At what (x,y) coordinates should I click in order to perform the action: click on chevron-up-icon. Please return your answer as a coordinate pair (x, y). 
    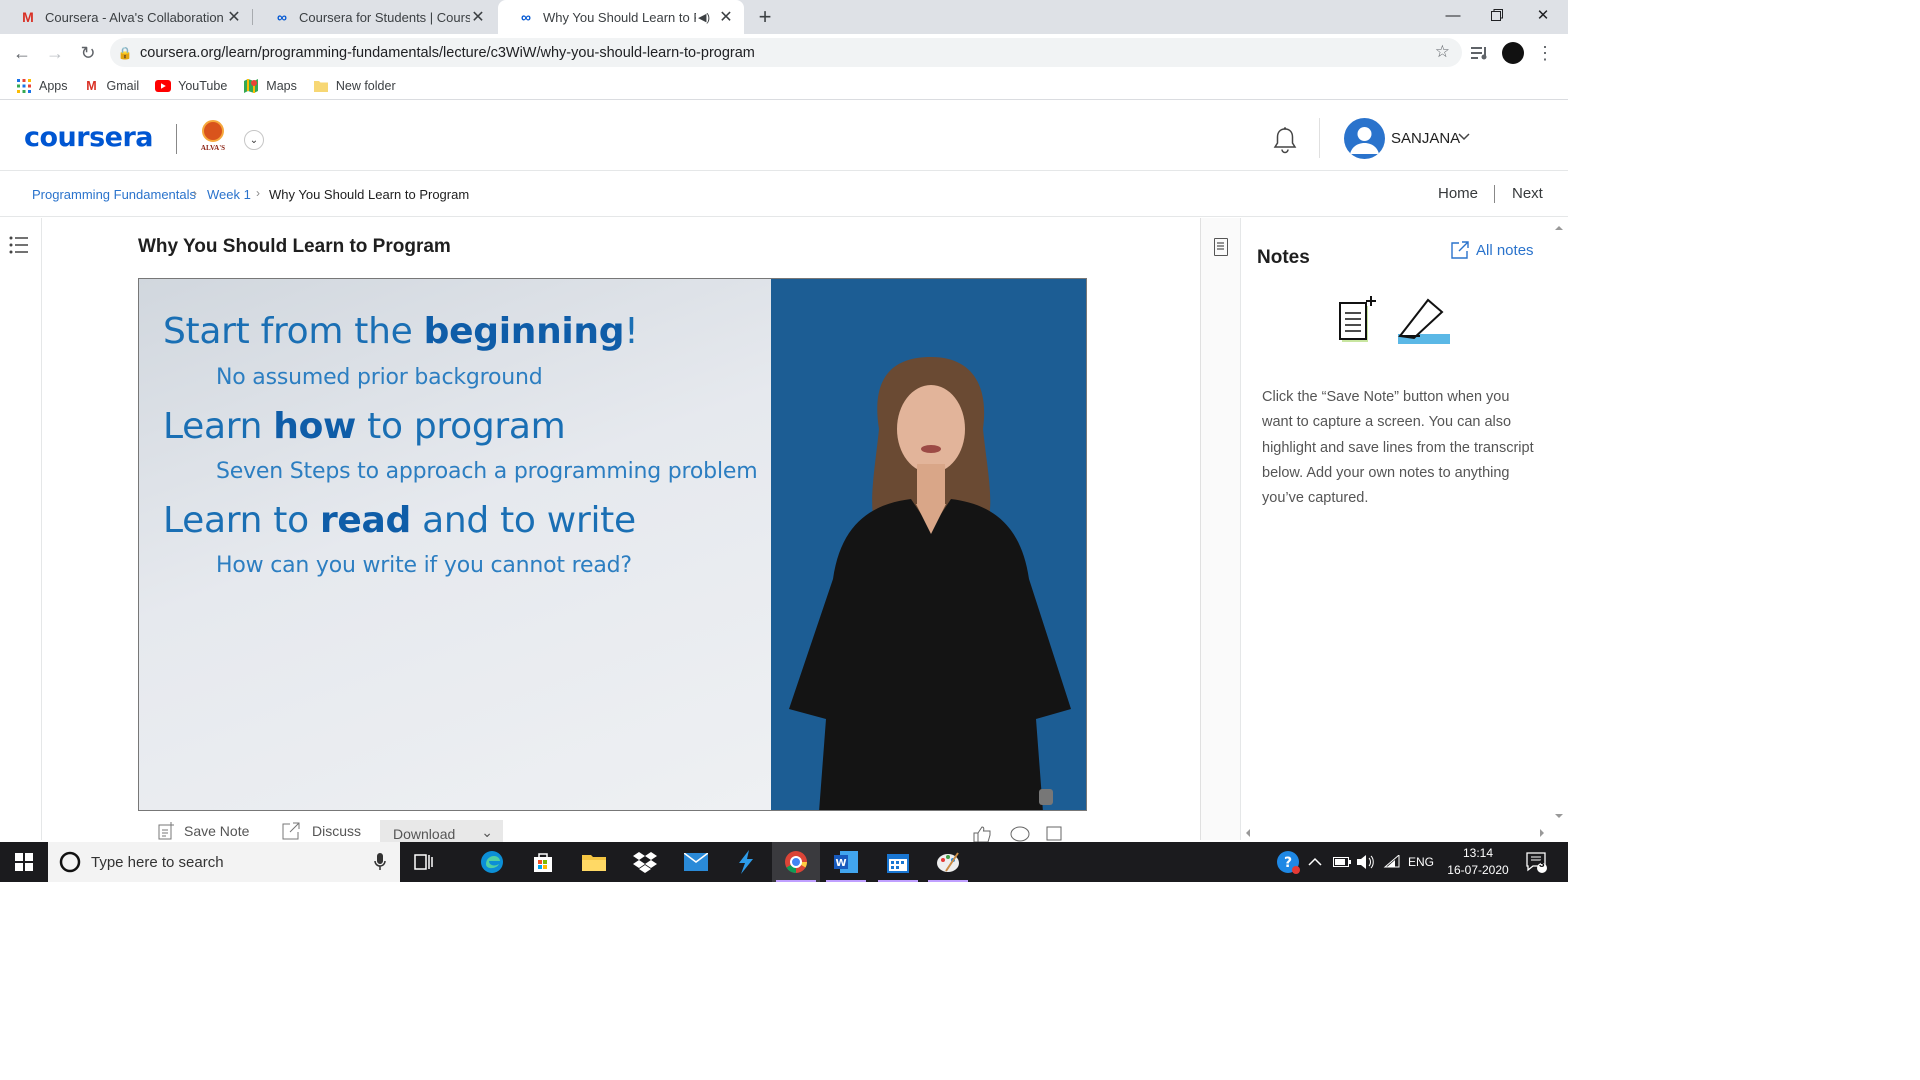
    Looking at the image, I should click on (1315, 862).